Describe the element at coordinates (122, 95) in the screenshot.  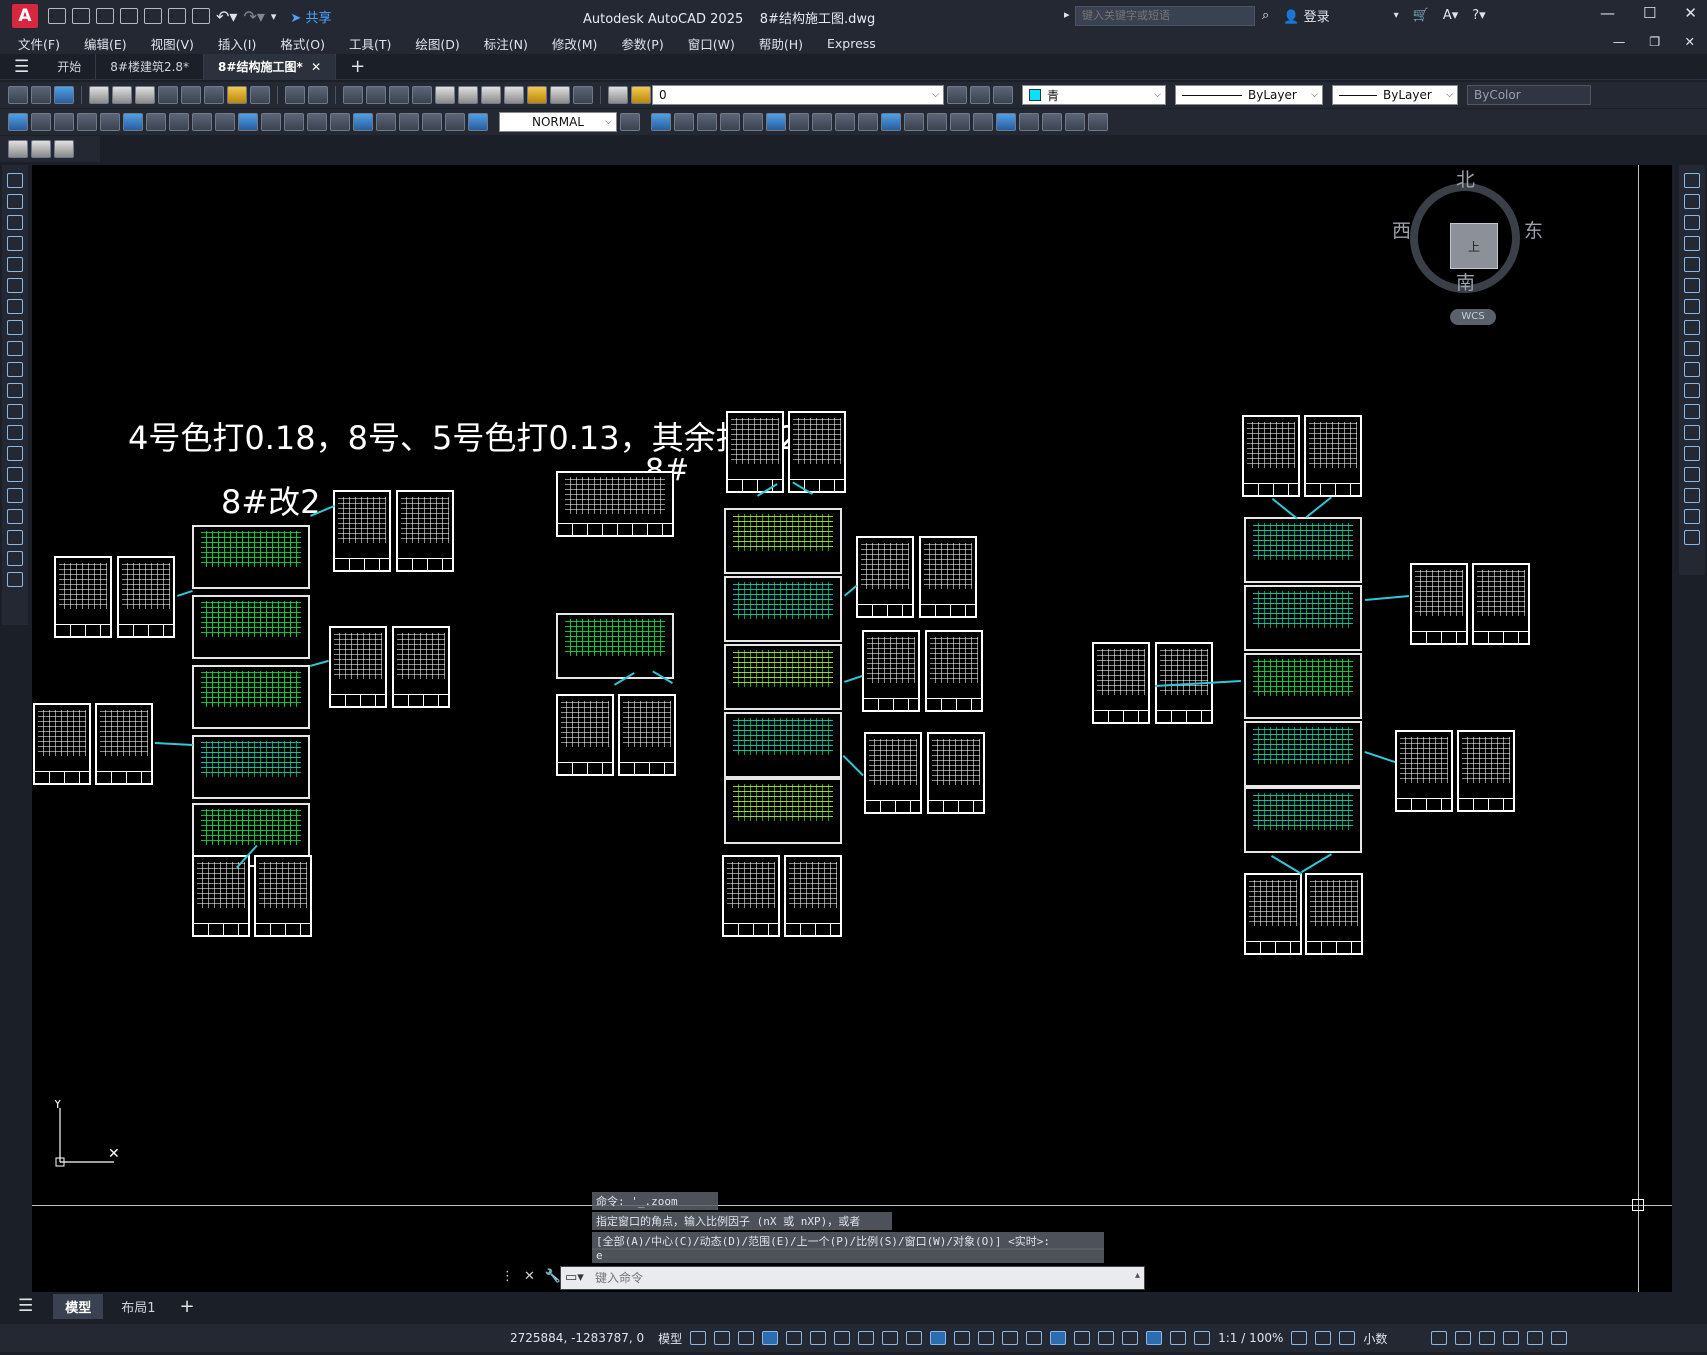
I see `preview-icon` at that location.